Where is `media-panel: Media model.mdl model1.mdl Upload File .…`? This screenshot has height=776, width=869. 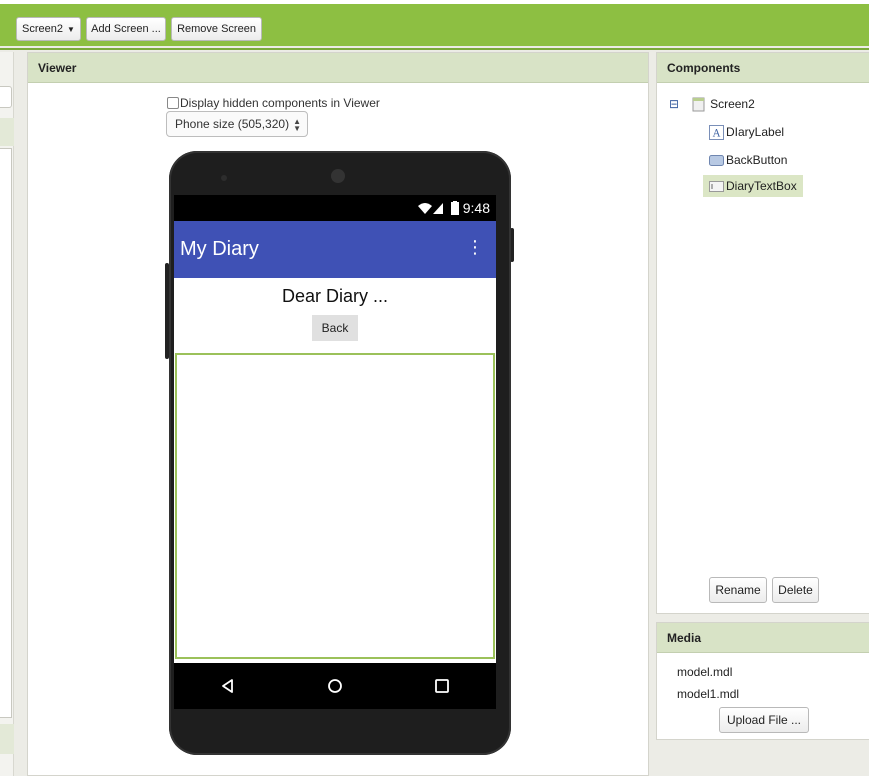
media-panel: Media model.mdl model1.mdl Upload File .… is located at coordinates (762, 681).